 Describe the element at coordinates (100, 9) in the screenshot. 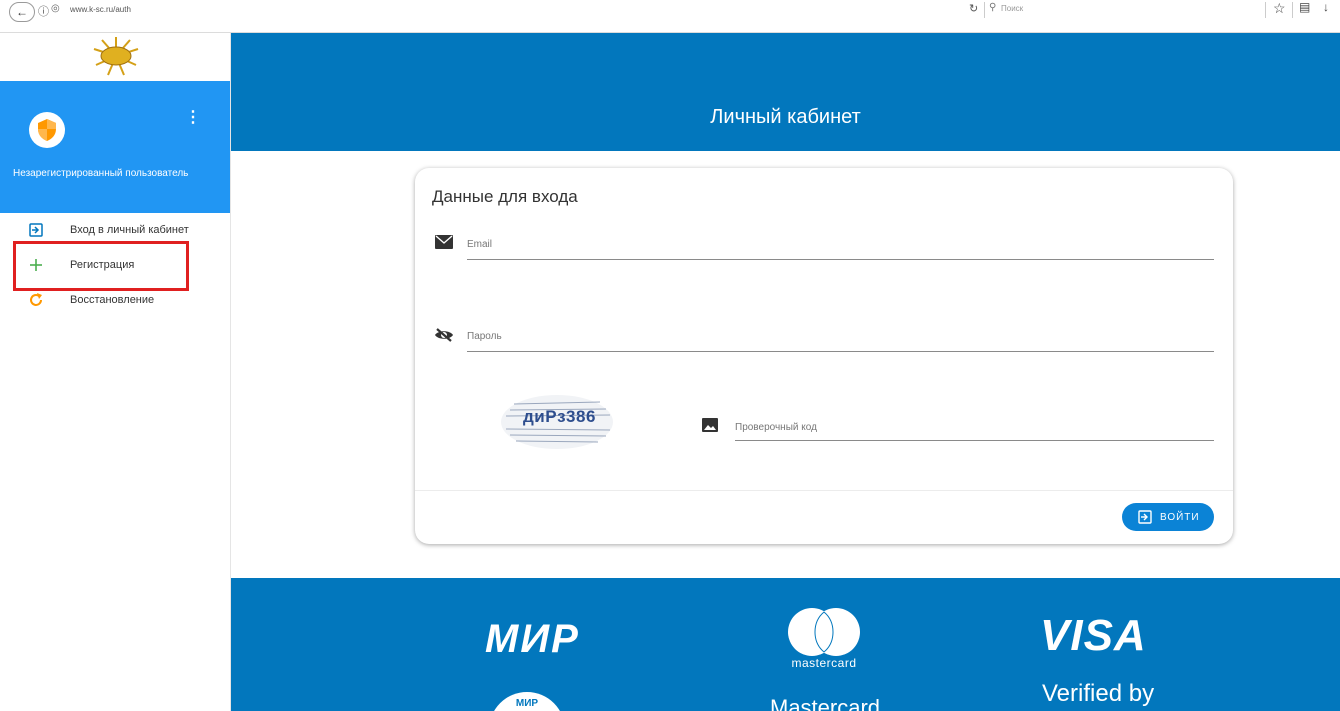

I see `address-bar: www.k-sc.ru/auth` at that location.